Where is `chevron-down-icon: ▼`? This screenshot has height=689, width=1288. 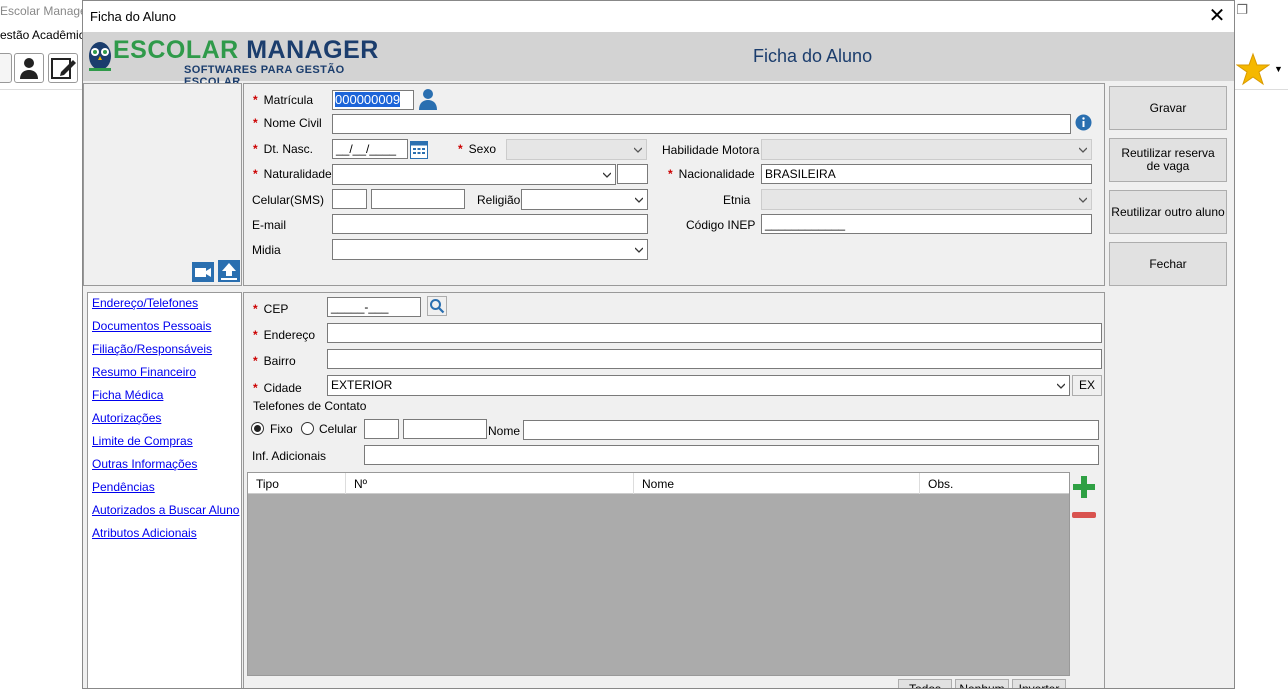 chevron-down-icon: ▼ is located at coordinates (1278, 69).